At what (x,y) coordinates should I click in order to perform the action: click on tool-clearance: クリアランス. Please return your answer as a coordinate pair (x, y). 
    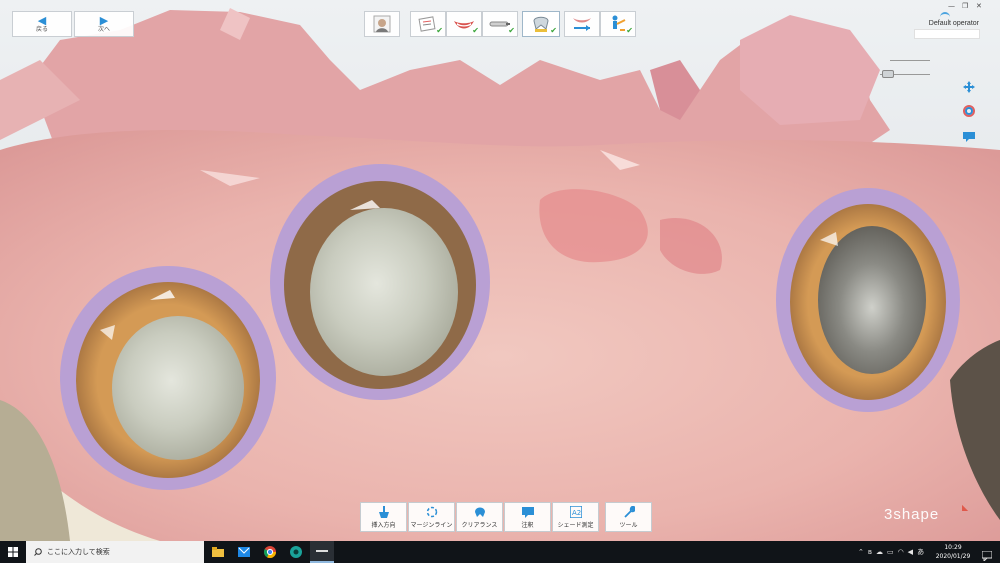
    Looking at the image, I should click on (479, 517).